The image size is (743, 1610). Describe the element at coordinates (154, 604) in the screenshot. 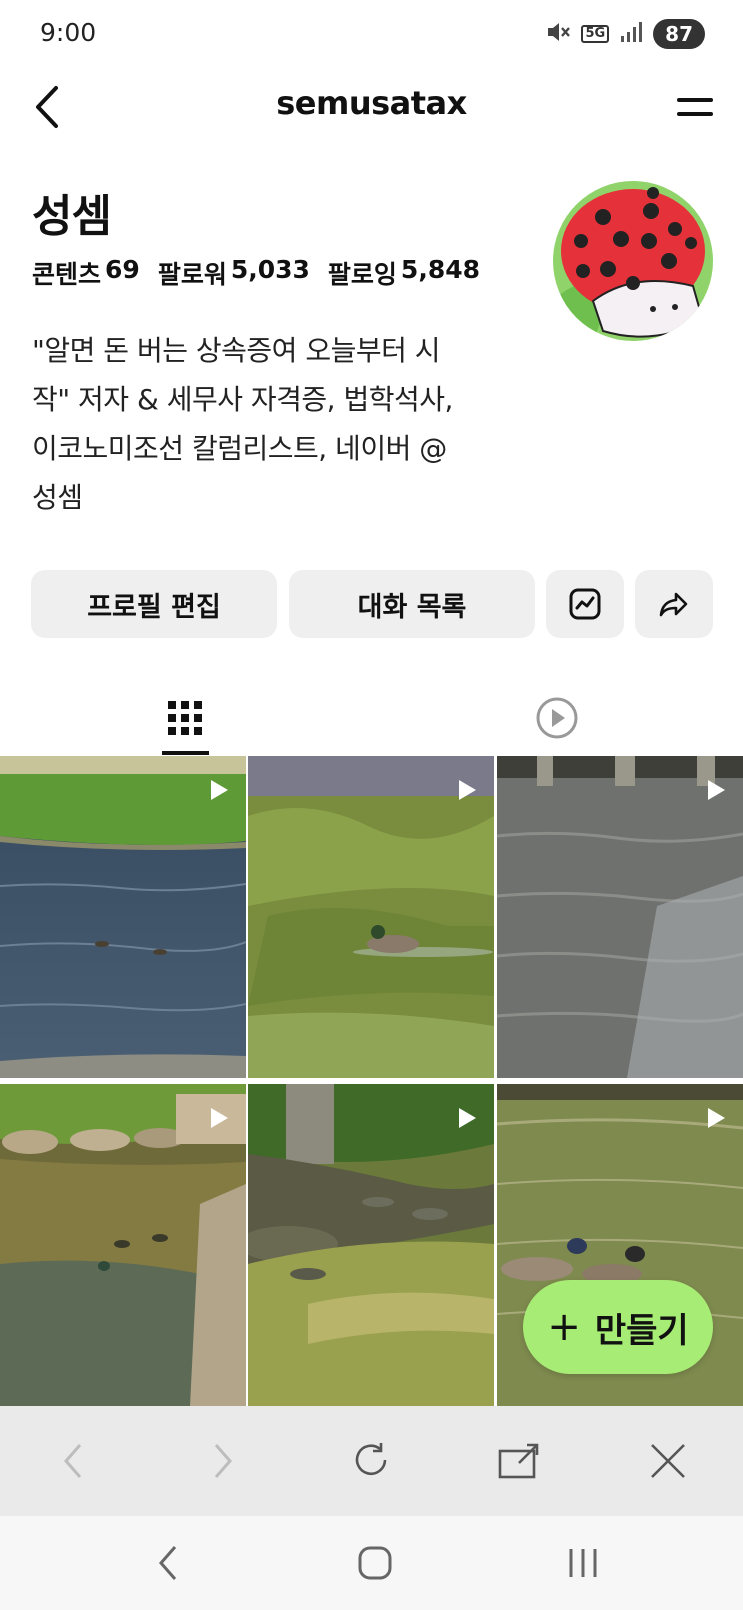

I see `edit-profile-button: 프로필 편집` at that location.